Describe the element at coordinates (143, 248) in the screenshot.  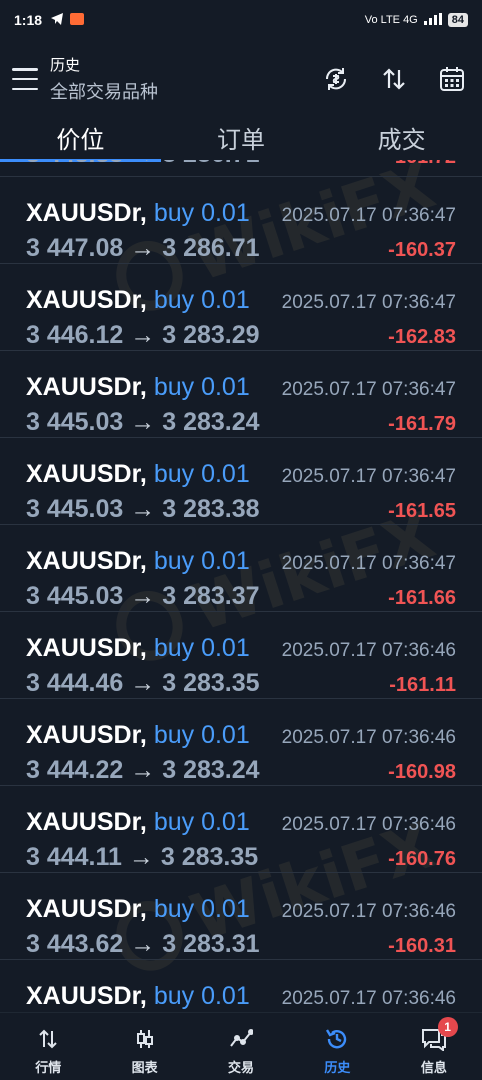
I see `deal-prices: 3 447.08 → 3 286.71` at that location.